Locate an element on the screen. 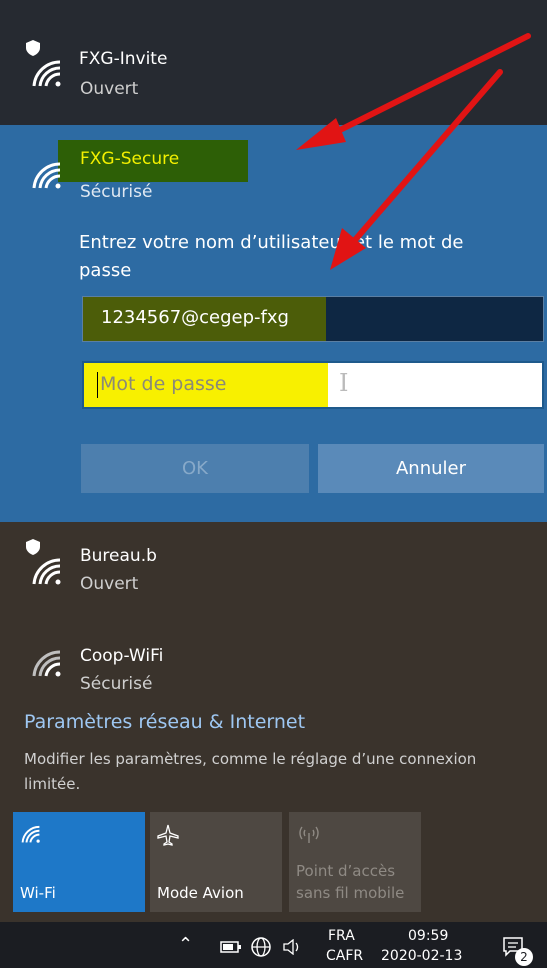 This screenshot has height=968, width=547. tile-label: Point d’accès sans fil mobile is located at coordinates (350, 882).